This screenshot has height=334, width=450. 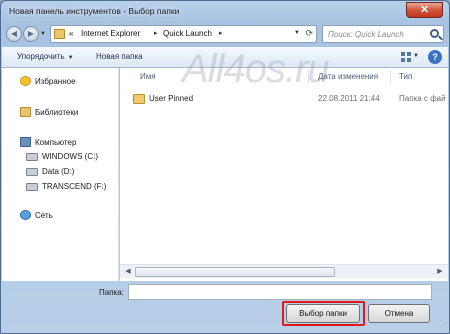 I want to click on back-arrow-icon: ◀, so click(x=14, y=34).